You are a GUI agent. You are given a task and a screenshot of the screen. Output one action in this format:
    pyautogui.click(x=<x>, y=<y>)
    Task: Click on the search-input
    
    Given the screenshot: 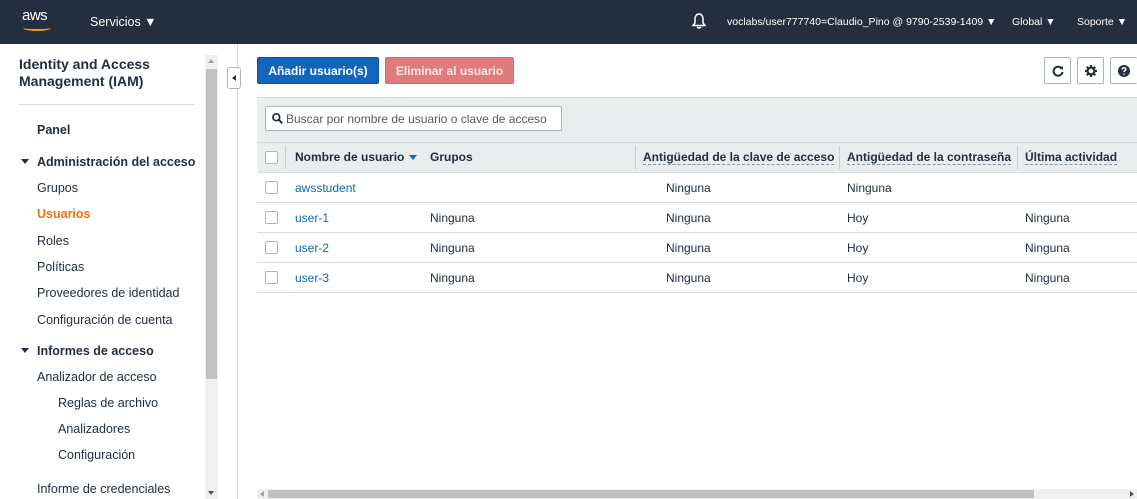 What is the action you would take?
    pyautogui.click(x=421, y=118)
    